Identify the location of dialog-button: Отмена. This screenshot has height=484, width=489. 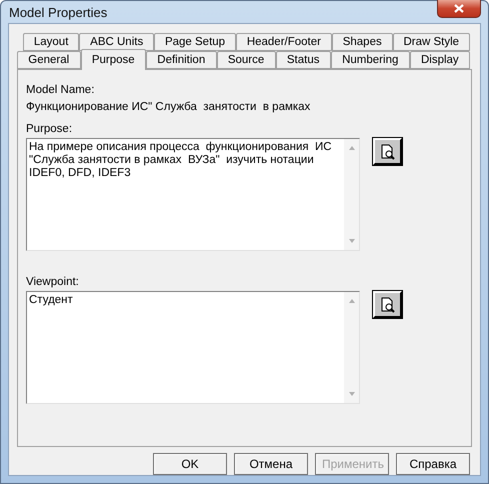
(271, 464).